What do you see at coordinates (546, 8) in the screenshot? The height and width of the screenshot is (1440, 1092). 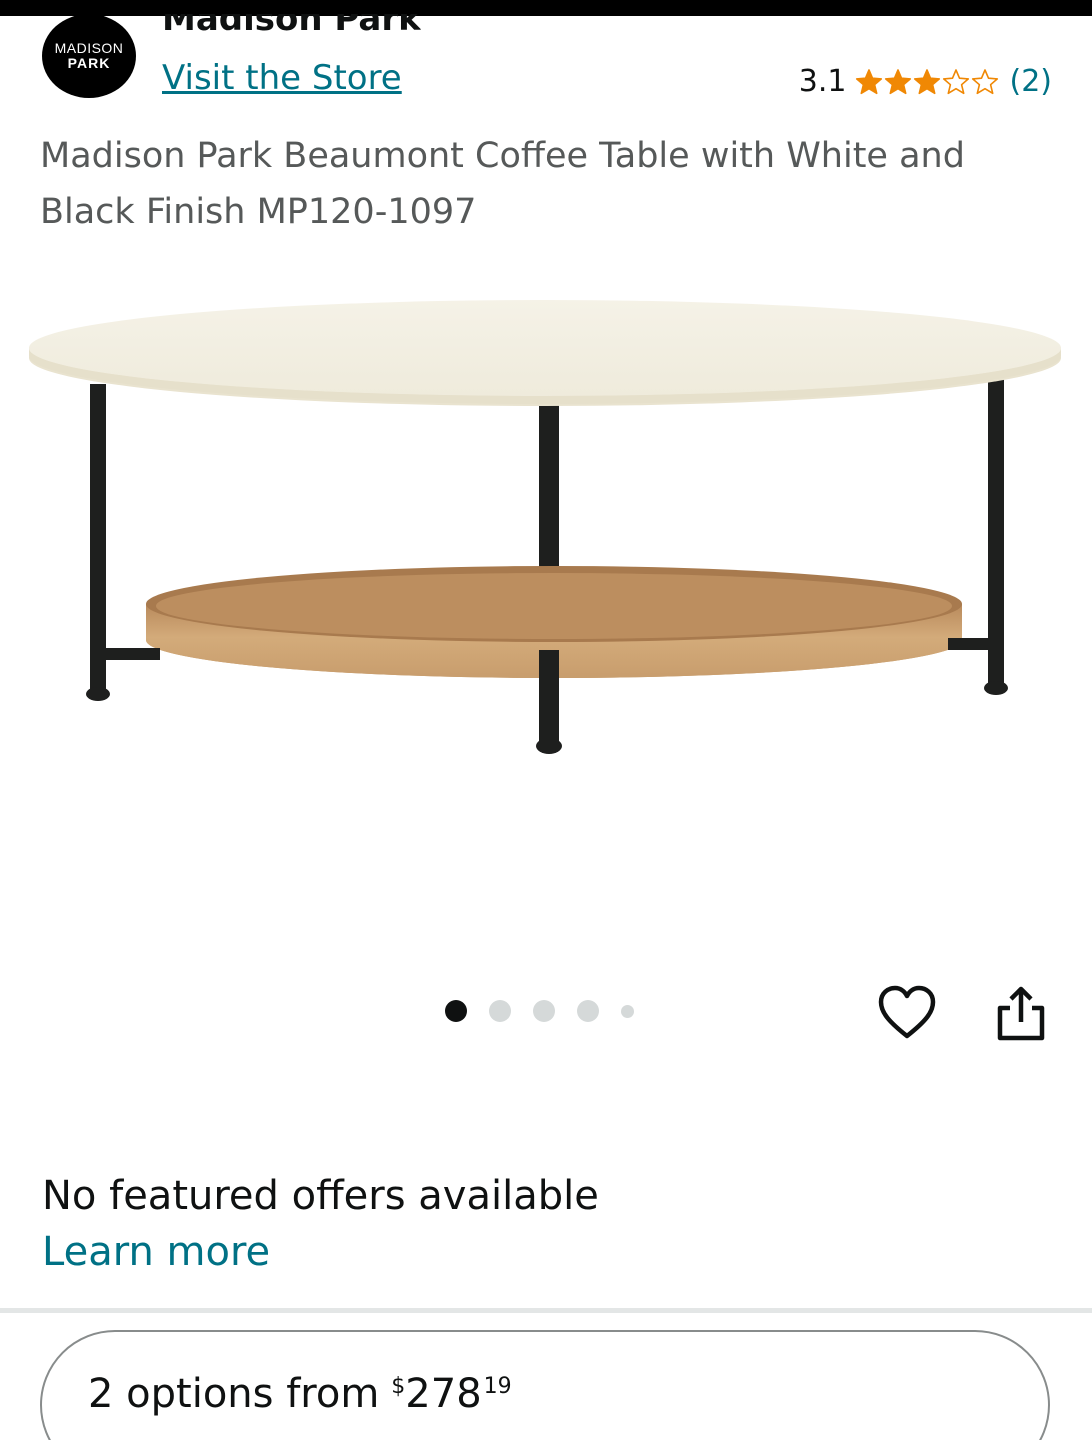 I see `status-bar` at bounding box center [546, 8].